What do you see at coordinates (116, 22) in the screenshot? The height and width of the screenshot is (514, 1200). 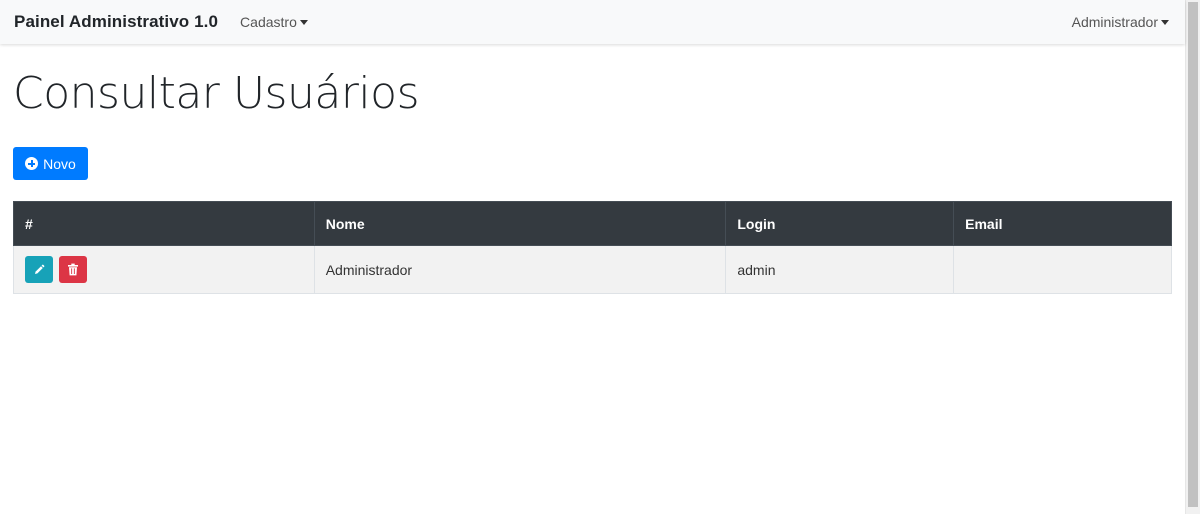 I see `navbar-brand: Painel Administrativo 1.0` at bounding box center [116, 22].